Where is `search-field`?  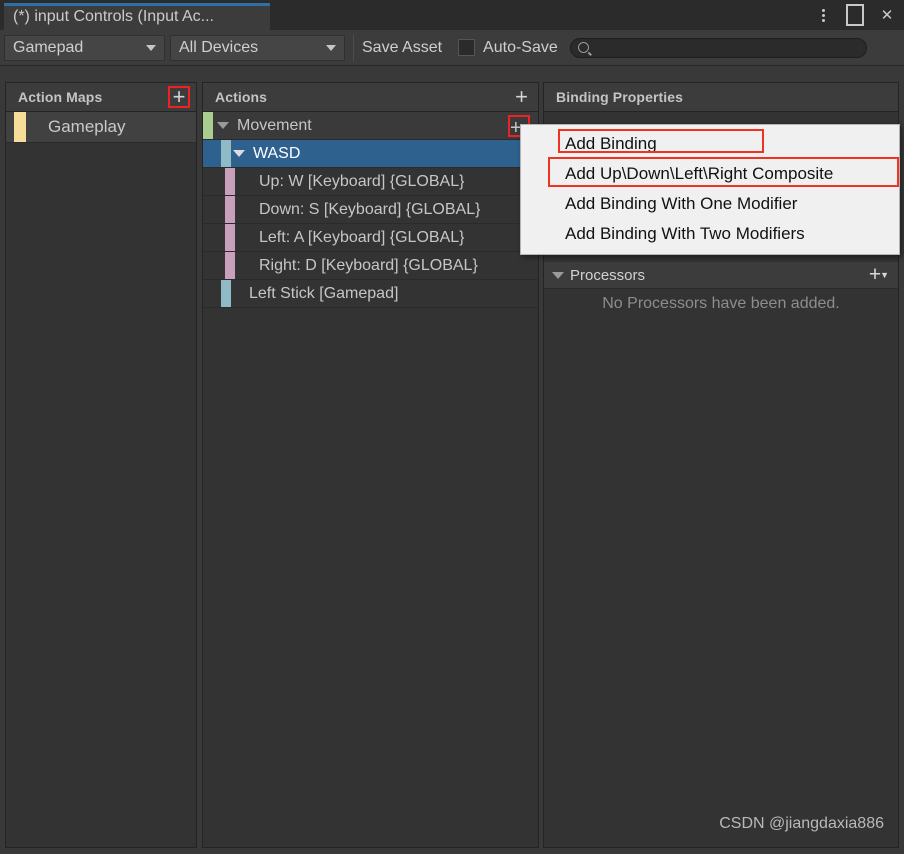 search-field is located at coordinates (718, 47).